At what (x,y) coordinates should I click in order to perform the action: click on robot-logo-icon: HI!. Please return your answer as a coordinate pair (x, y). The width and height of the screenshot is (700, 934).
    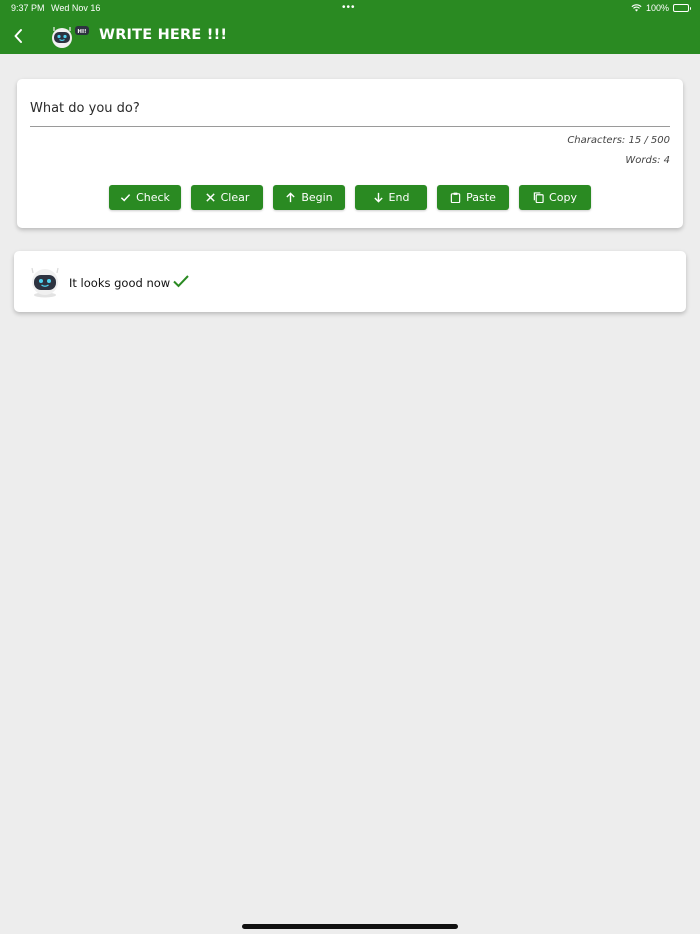
    Looking at the image, I should click on (70, 37).